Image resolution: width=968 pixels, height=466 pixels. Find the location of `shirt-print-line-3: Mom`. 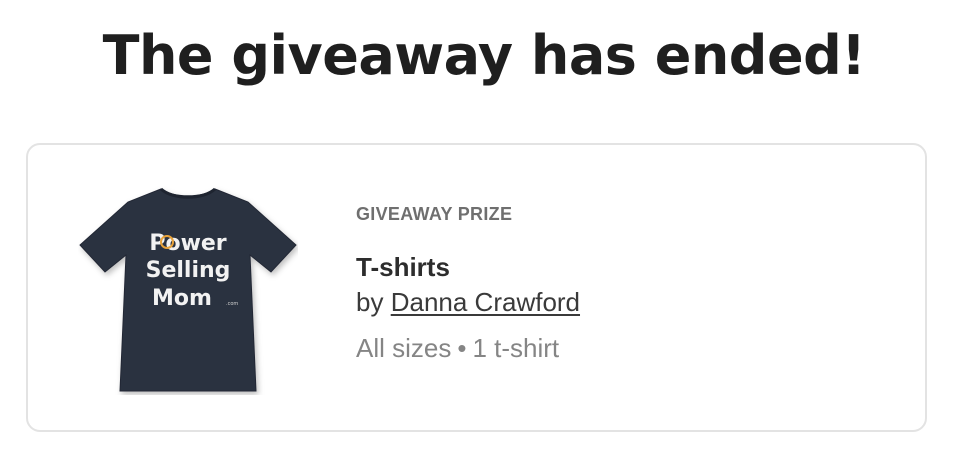

shirt-print-line-3: Mom is located at coordinates (182, 298).